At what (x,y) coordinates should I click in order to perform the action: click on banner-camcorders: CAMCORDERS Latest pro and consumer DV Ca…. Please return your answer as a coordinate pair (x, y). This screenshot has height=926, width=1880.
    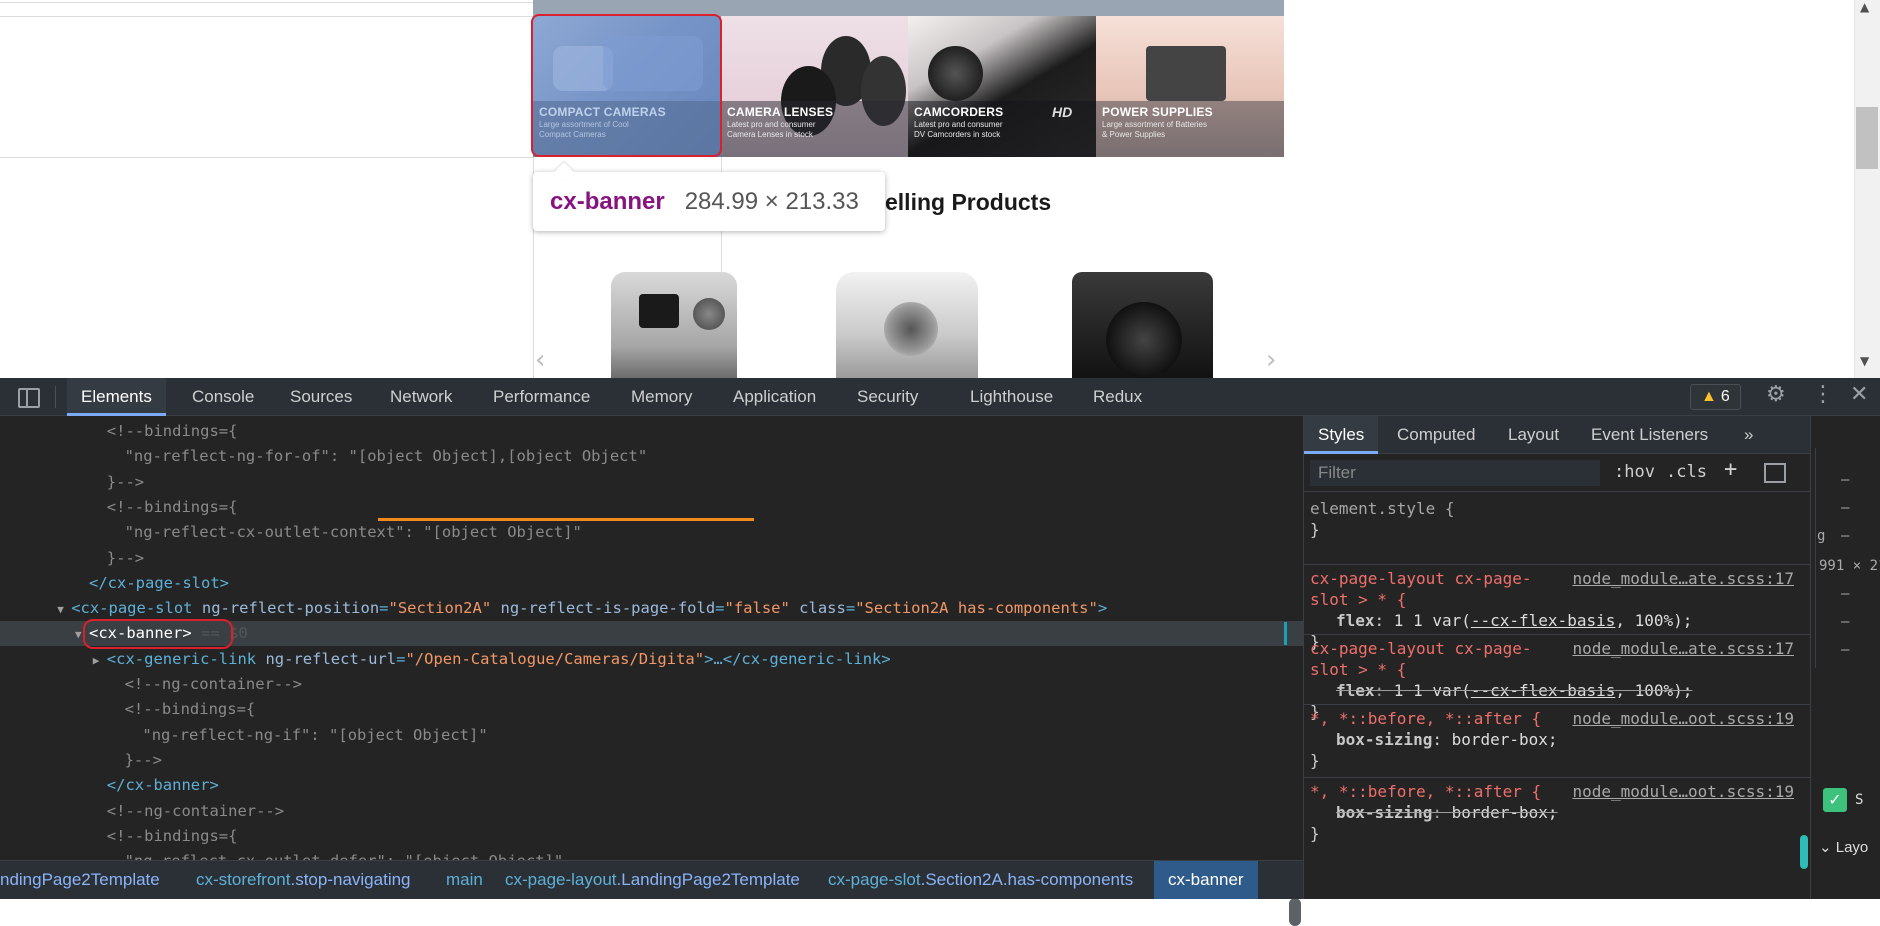
    Looking at the image, I should click on (1002, 86).